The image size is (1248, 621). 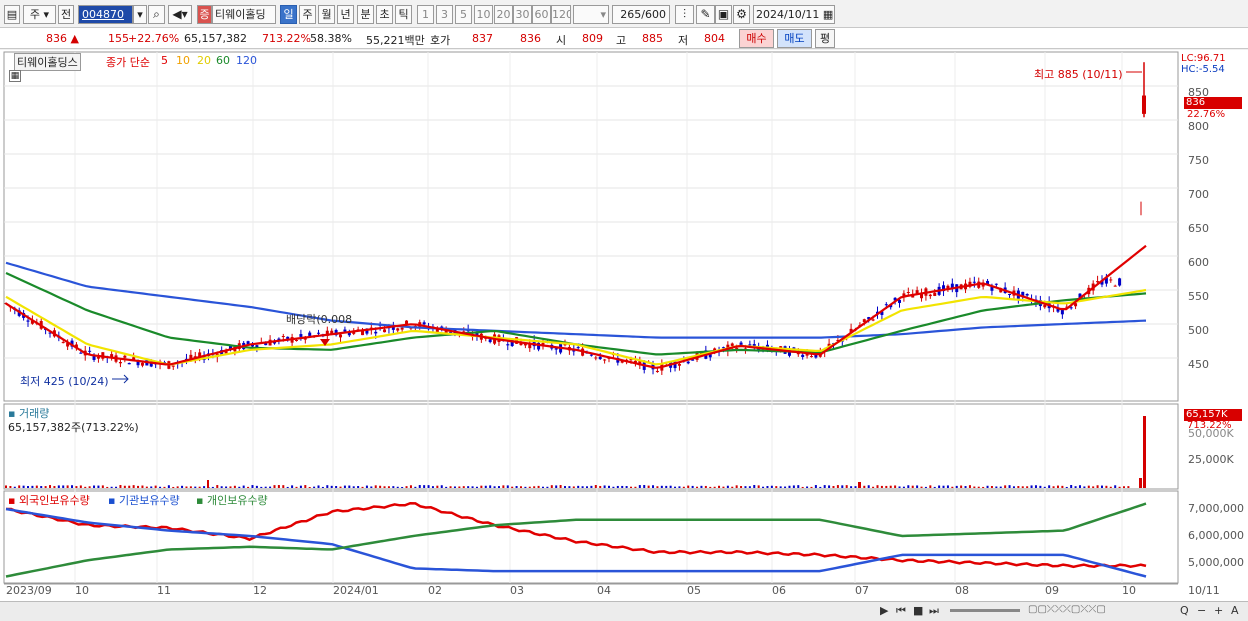 I want to click on panel-settings-icon: ▦, so click(x=15, y=76).